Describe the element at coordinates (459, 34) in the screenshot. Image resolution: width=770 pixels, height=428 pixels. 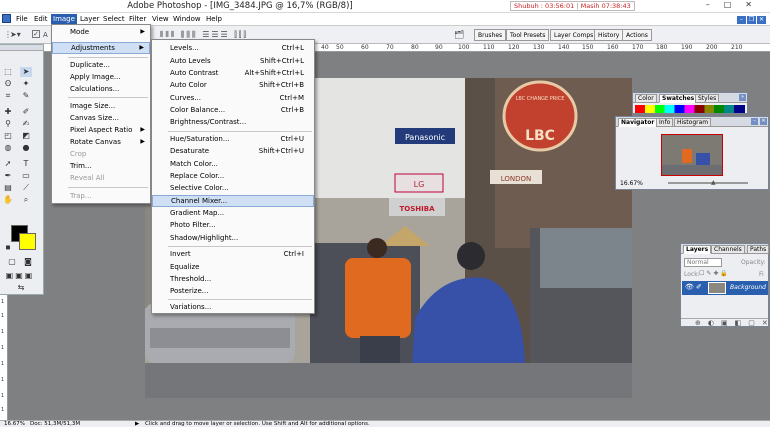
I see `go-to-bridge-icon: 🗂` at that location.